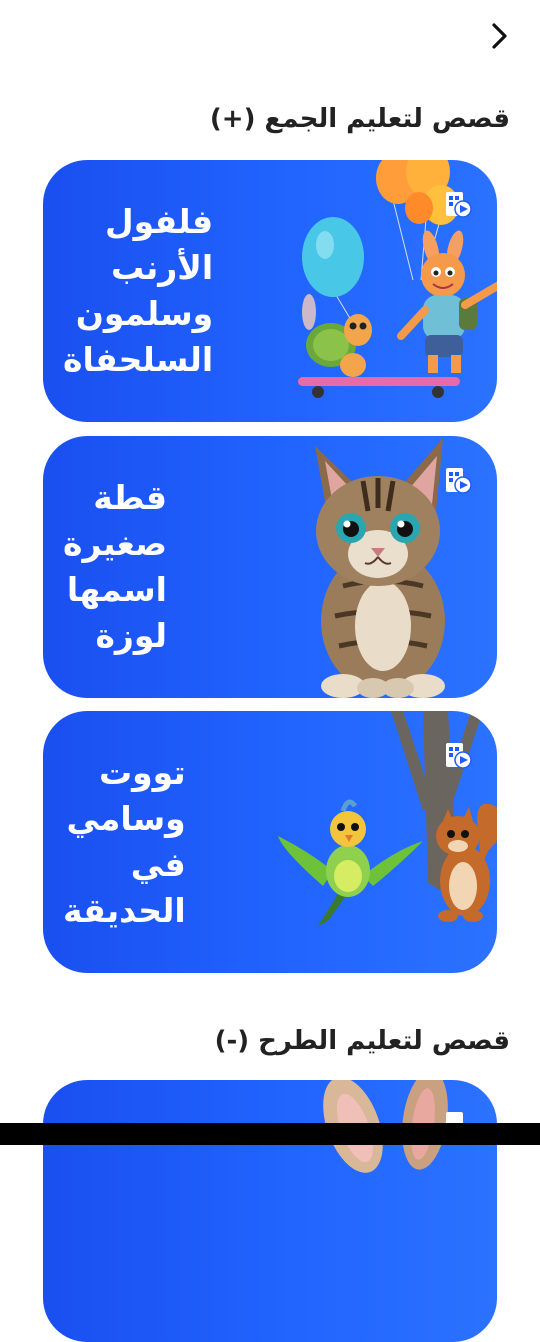 This screenshot has height=1342, width=540. Describe the element at coordinates (115, 566) in the screenshot. I see `story-title: قطة صغيرة اسمها لوزة` at that location.